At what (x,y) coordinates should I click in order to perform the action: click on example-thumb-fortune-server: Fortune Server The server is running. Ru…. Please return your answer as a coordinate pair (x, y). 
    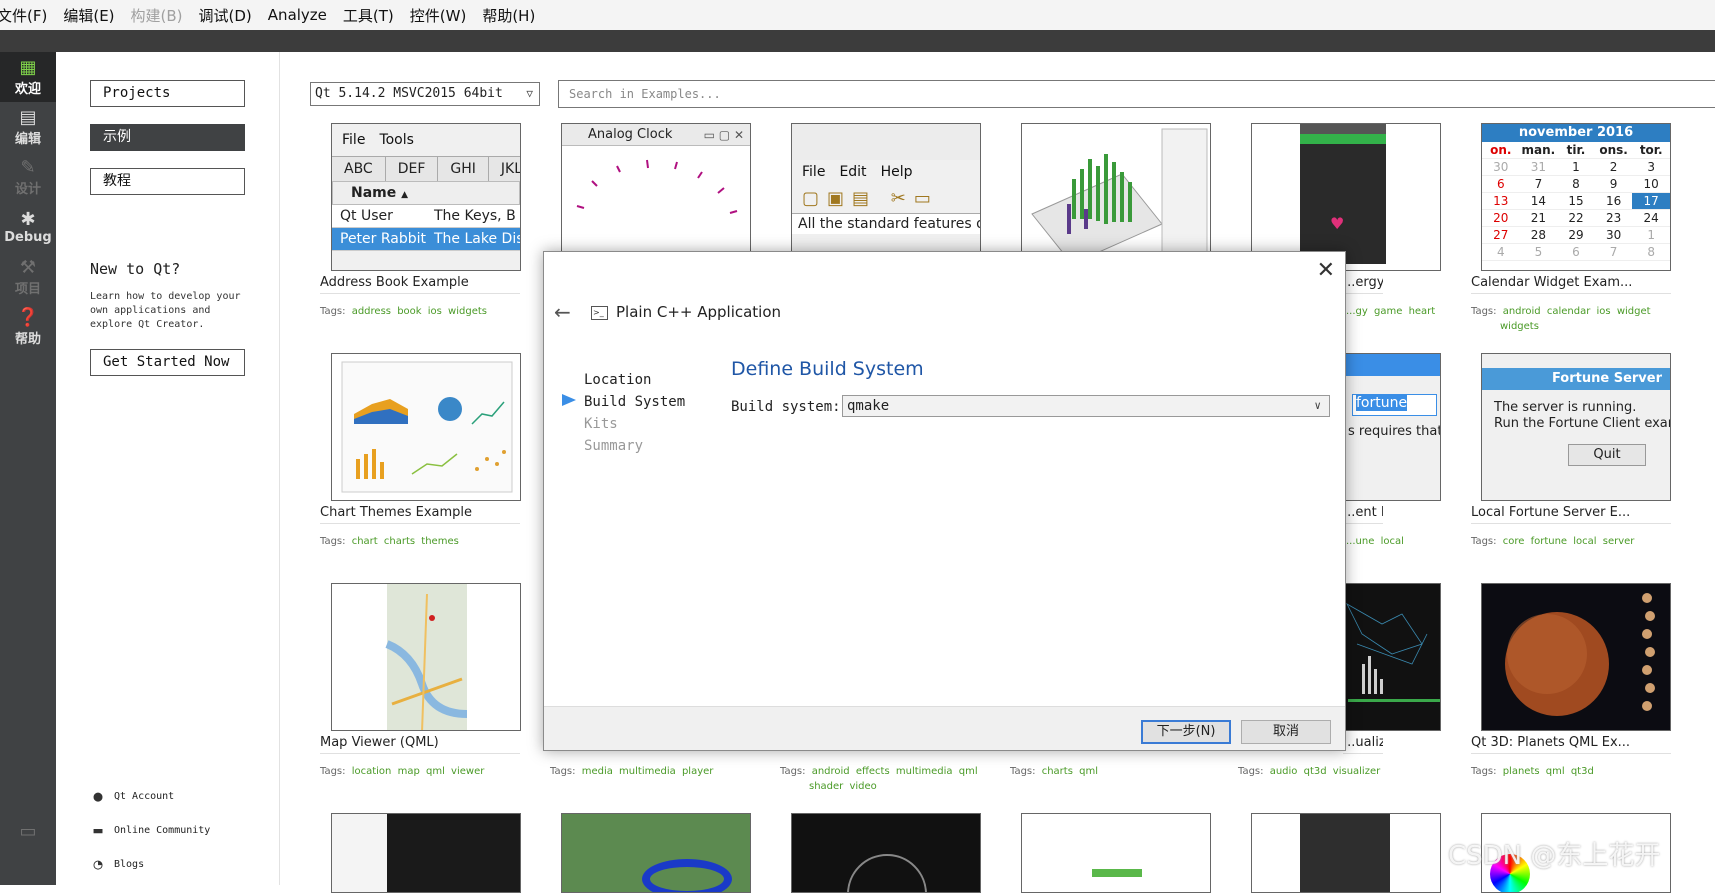
    Looking at the image, I should click on (1576, 427).